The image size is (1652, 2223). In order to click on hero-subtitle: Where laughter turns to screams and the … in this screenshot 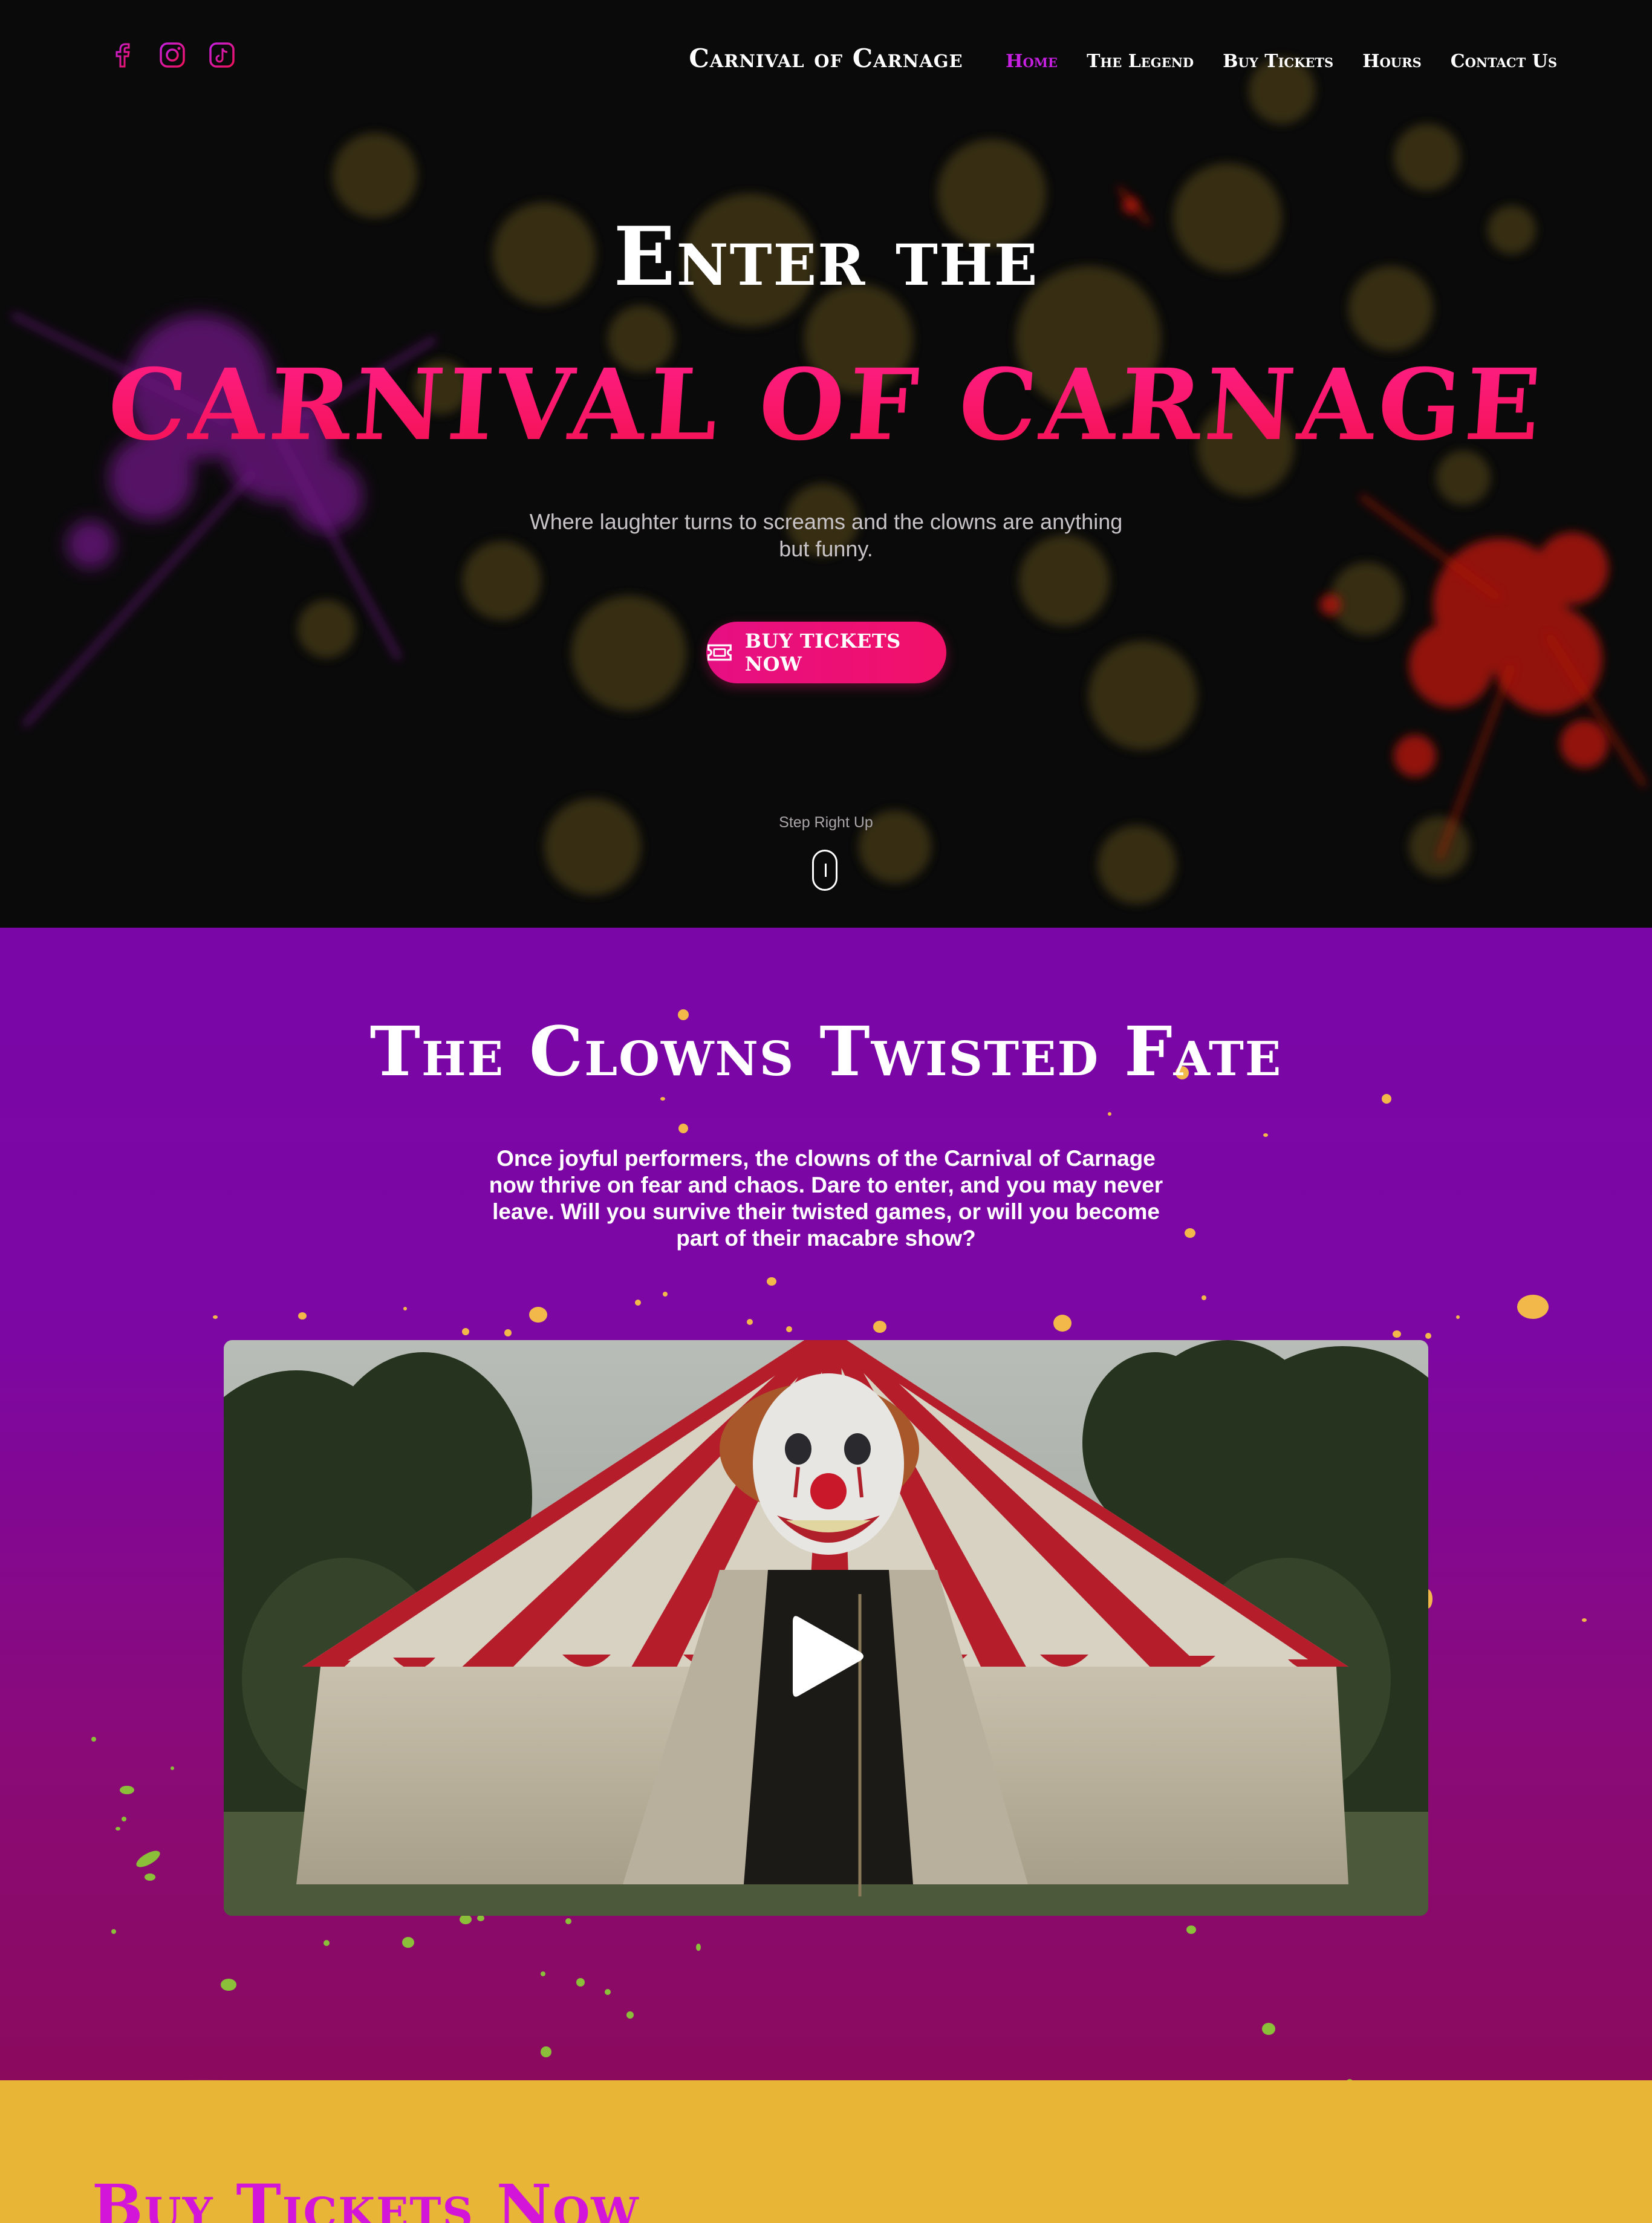, I will do `click(826, 535)`.